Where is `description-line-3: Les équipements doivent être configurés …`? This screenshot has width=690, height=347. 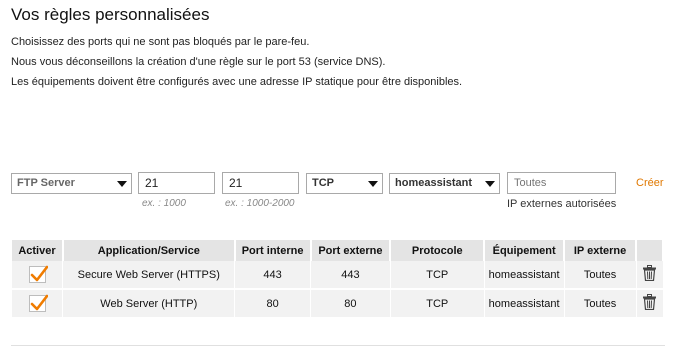 description-line-3: Les équipements doivent être configurés … is located at coordinates (237, 82).